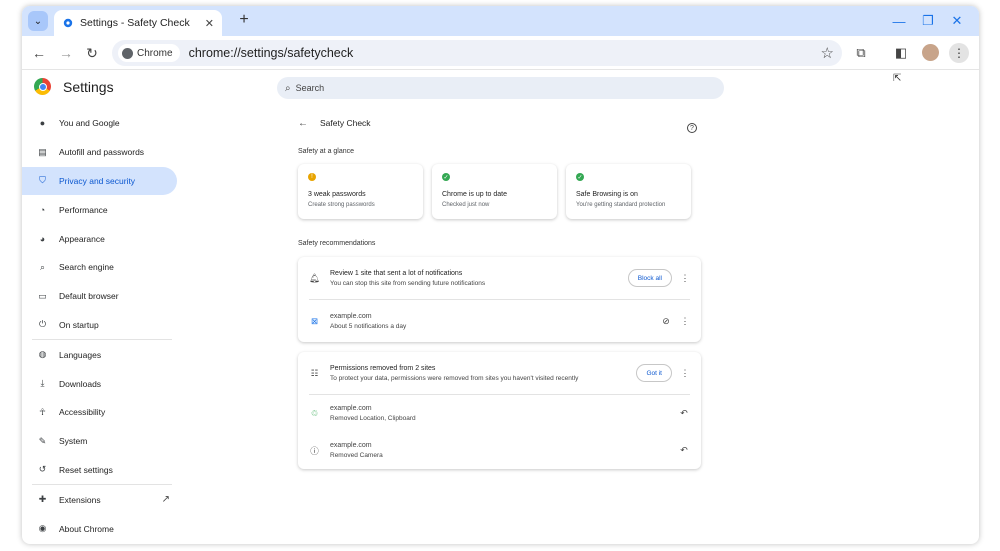 The width and height of the screenshot is (1000, 551). I want to click on check-icon: ✓, so click(580, 177).